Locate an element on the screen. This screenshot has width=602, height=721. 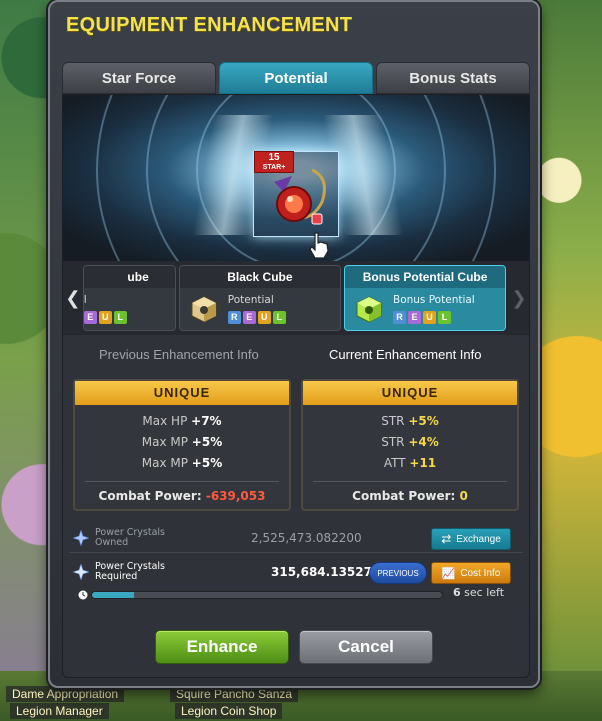
tab-bonus-stats: Bonus Stats is located at coordinates (453, 78).